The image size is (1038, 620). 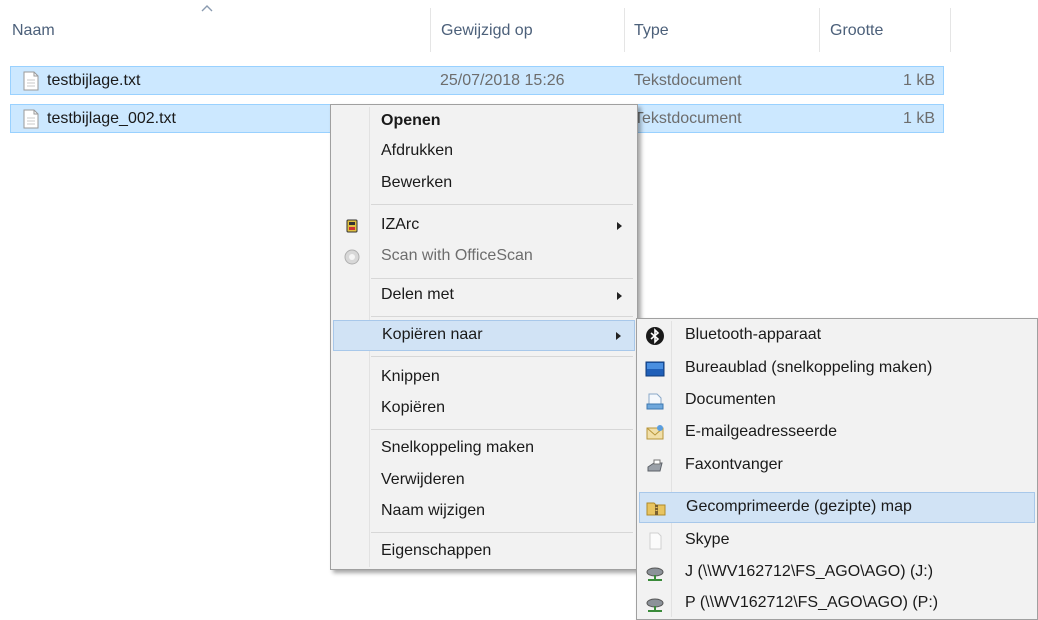 What do you see at coordinates (484, 226) in the screenshot?
I see `menu-item-izarc: IZArc` at bounding box center [484, 226].